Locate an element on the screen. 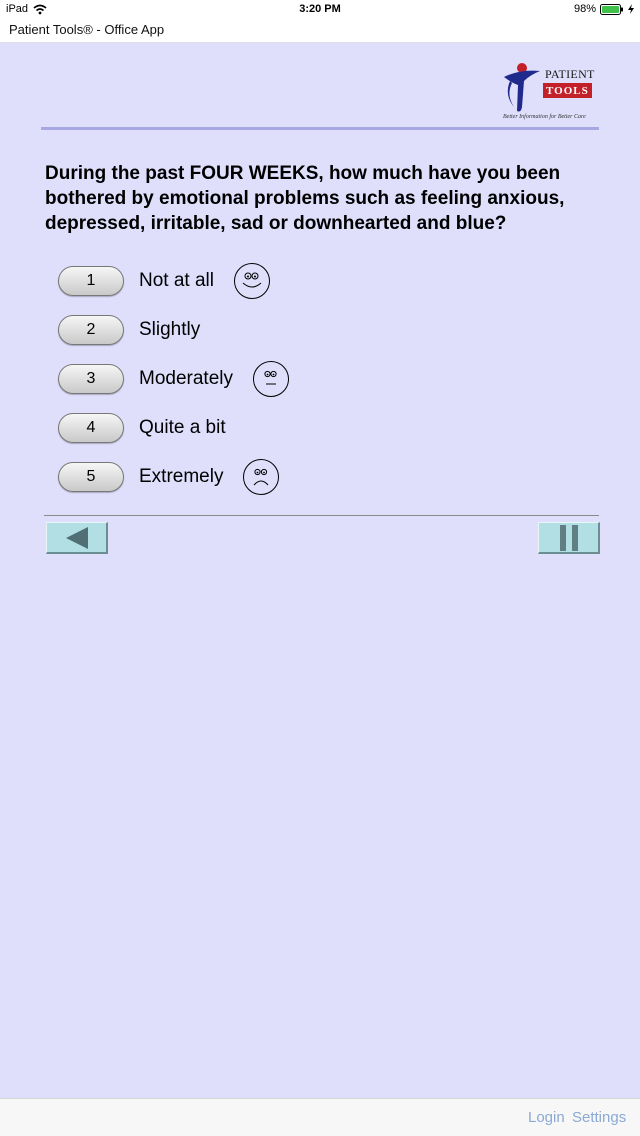 The height and width of the screenshot is (1136, 640). smiley-face-icon is located at coordinates (251, 281).